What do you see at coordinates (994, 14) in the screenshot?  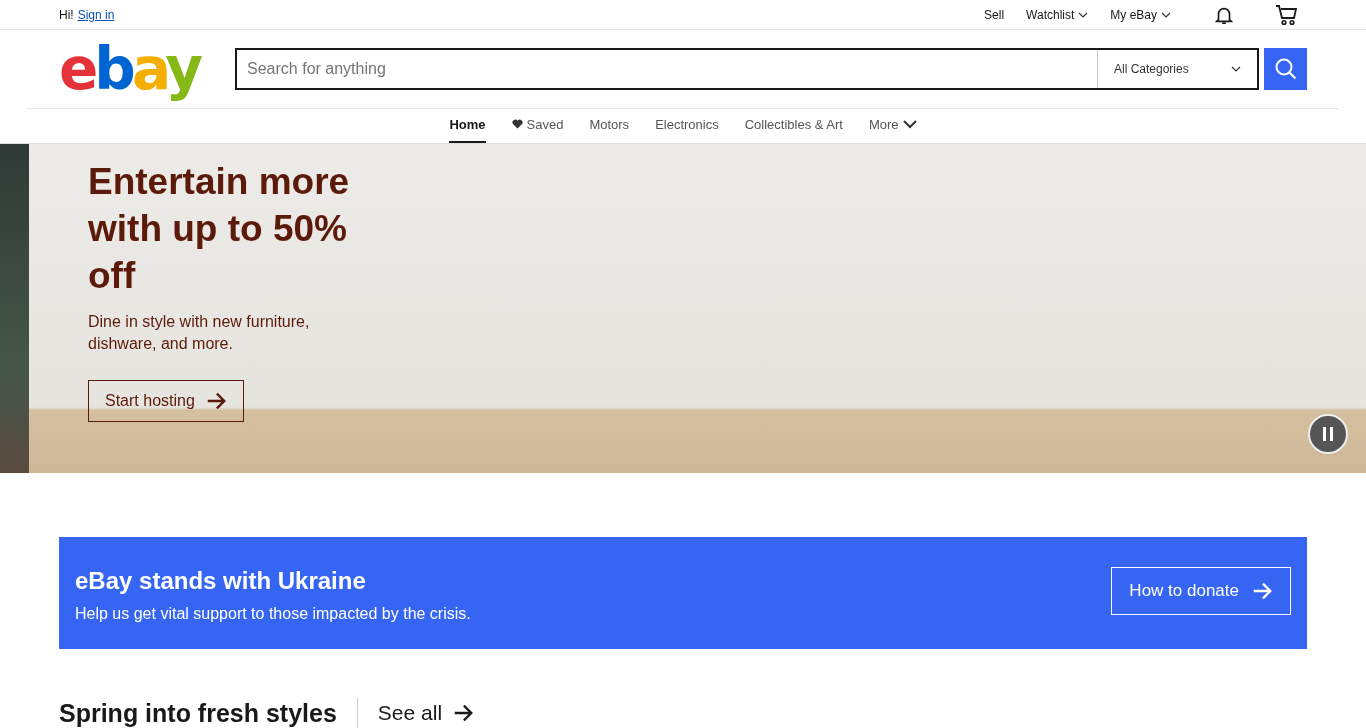 I see `top-nav-link: Sell` at bounding box center [994, 14].